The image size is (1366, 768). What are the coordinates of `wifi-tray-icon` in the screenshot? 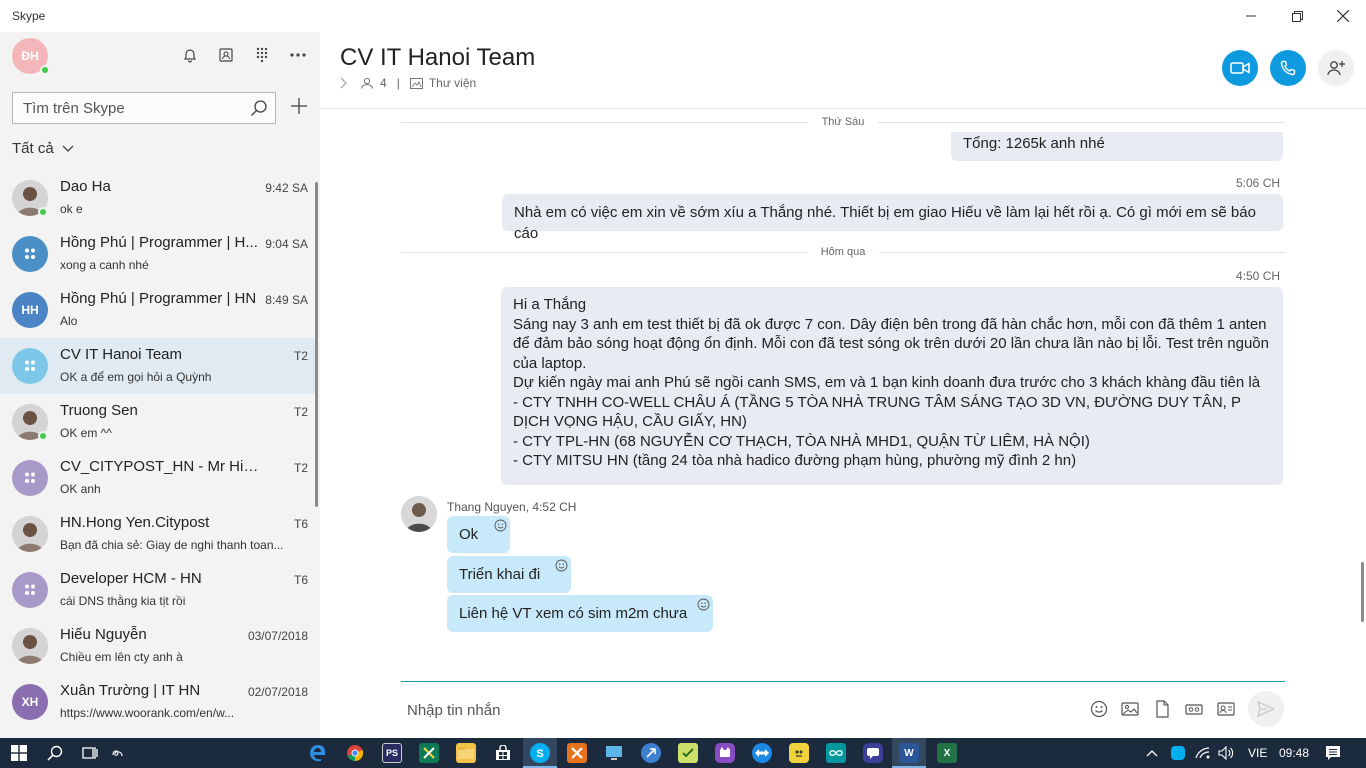 It's located at (1203, 753).